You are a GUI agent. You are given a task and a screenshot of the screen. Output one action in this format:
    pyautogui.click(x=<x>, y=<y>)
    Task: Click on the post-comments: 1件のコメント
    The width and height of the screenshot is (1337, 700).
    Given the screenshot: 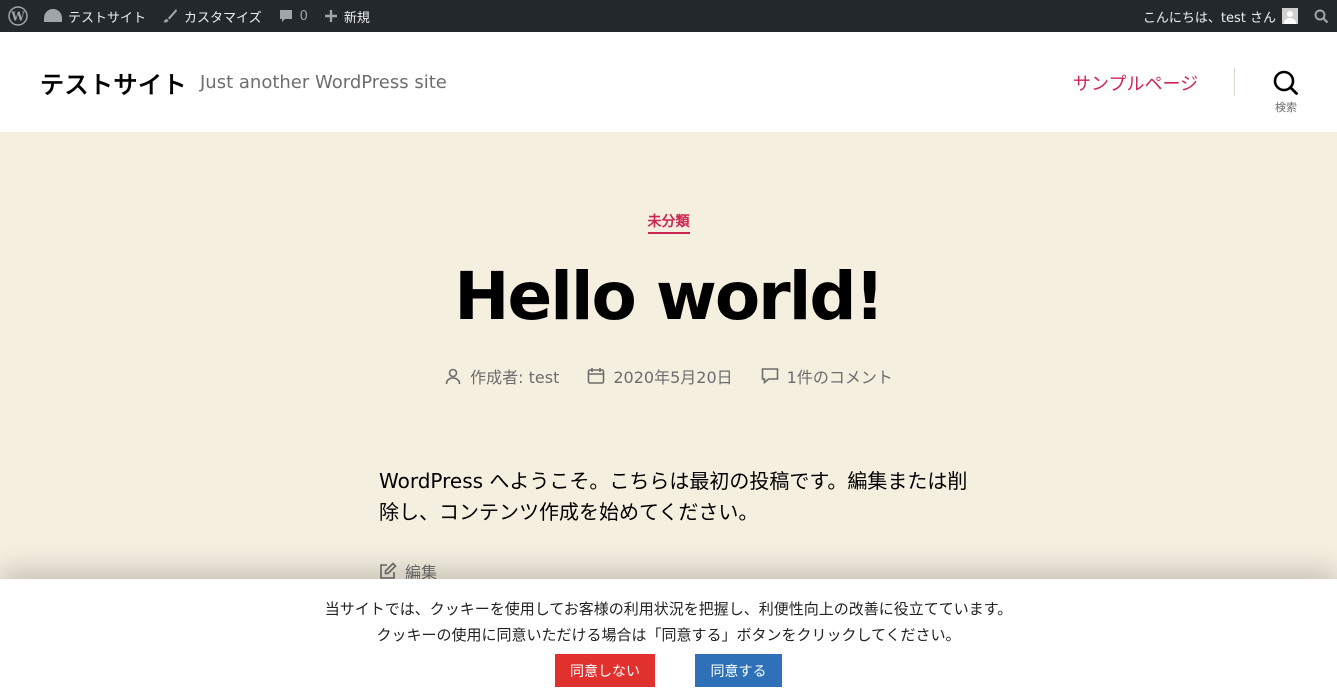 What is the action you would take?
    pyautogui.click(x=827, y=376)
    